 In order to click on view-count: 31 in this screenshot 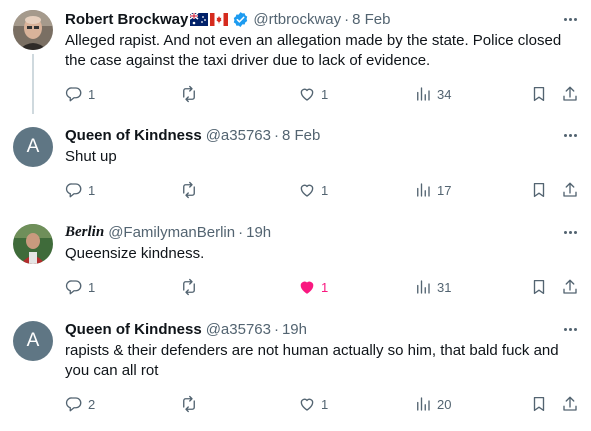, I will do `click(444, 287)`.